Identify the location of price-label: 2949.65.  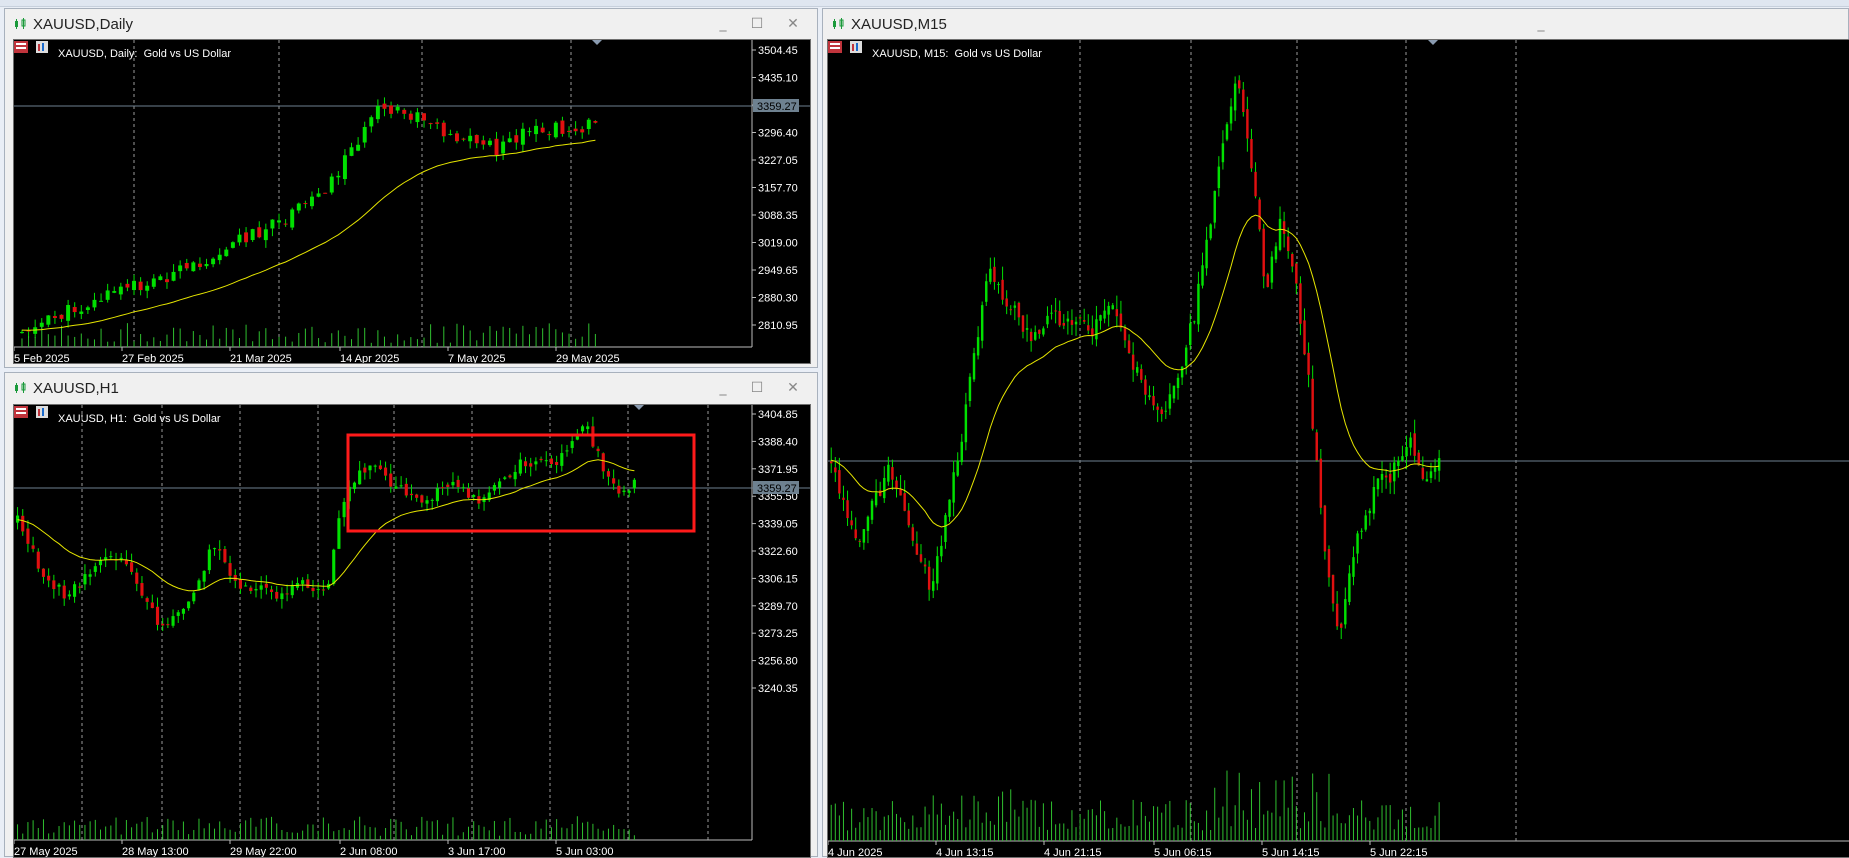
(778, 271).